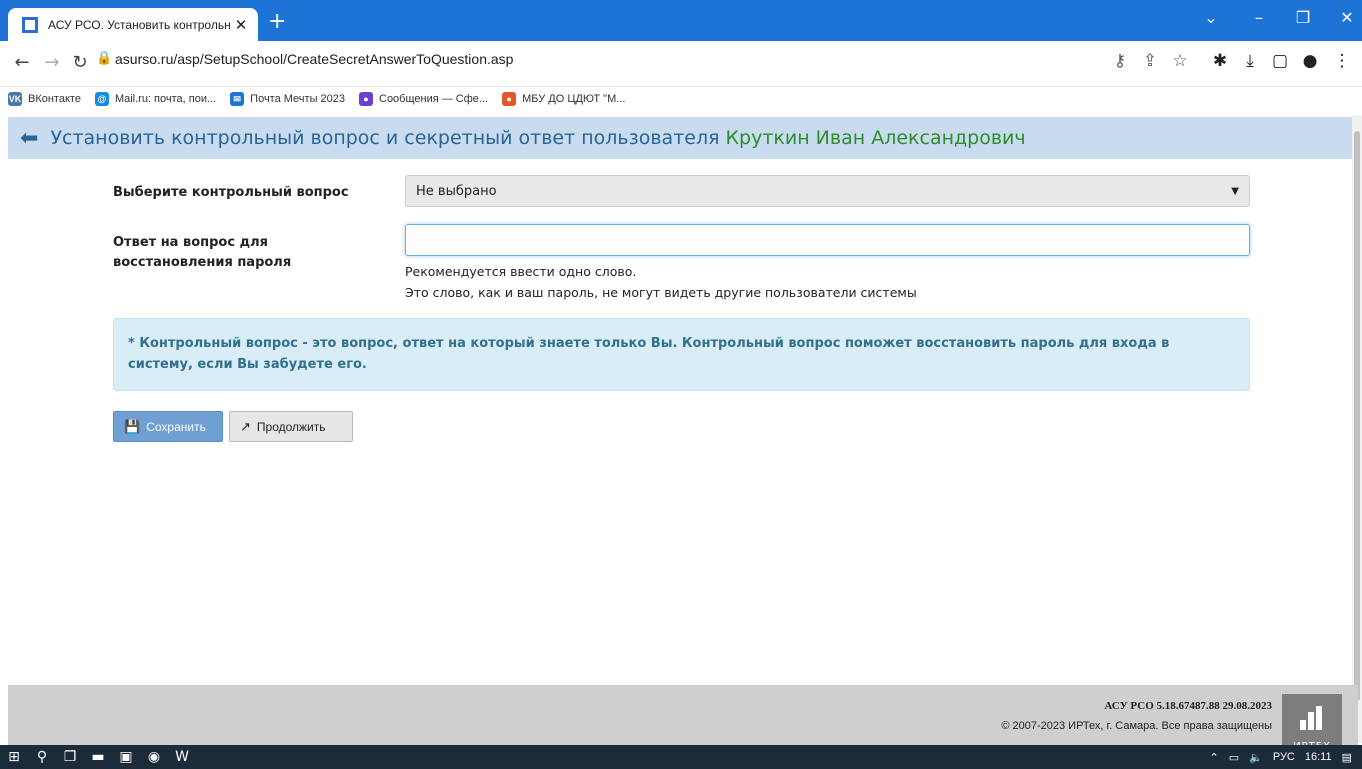 This screenshot has height=769, width=1362. I want to click on user-name: Круткин Иван Александрович, so click(875, 138).